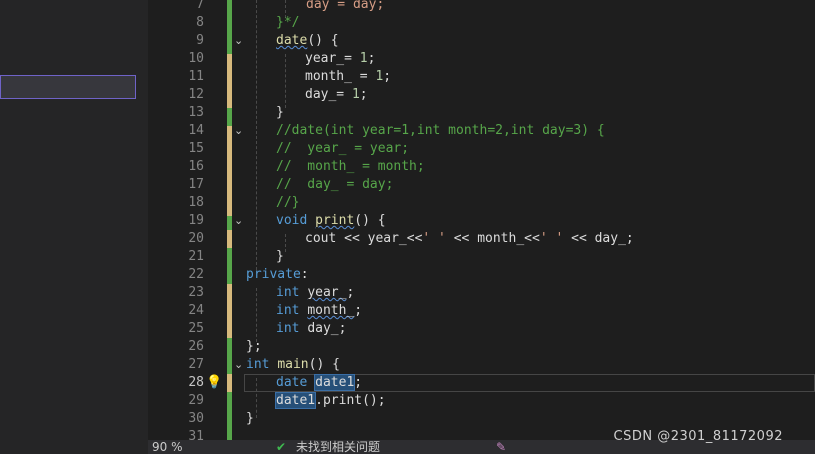 Image resolution: width=815 pixels, height=454 pixels. Describe the element at coordinates (481, 329) in the screenshot. I see `code-line: 25 int day_;` at that location.